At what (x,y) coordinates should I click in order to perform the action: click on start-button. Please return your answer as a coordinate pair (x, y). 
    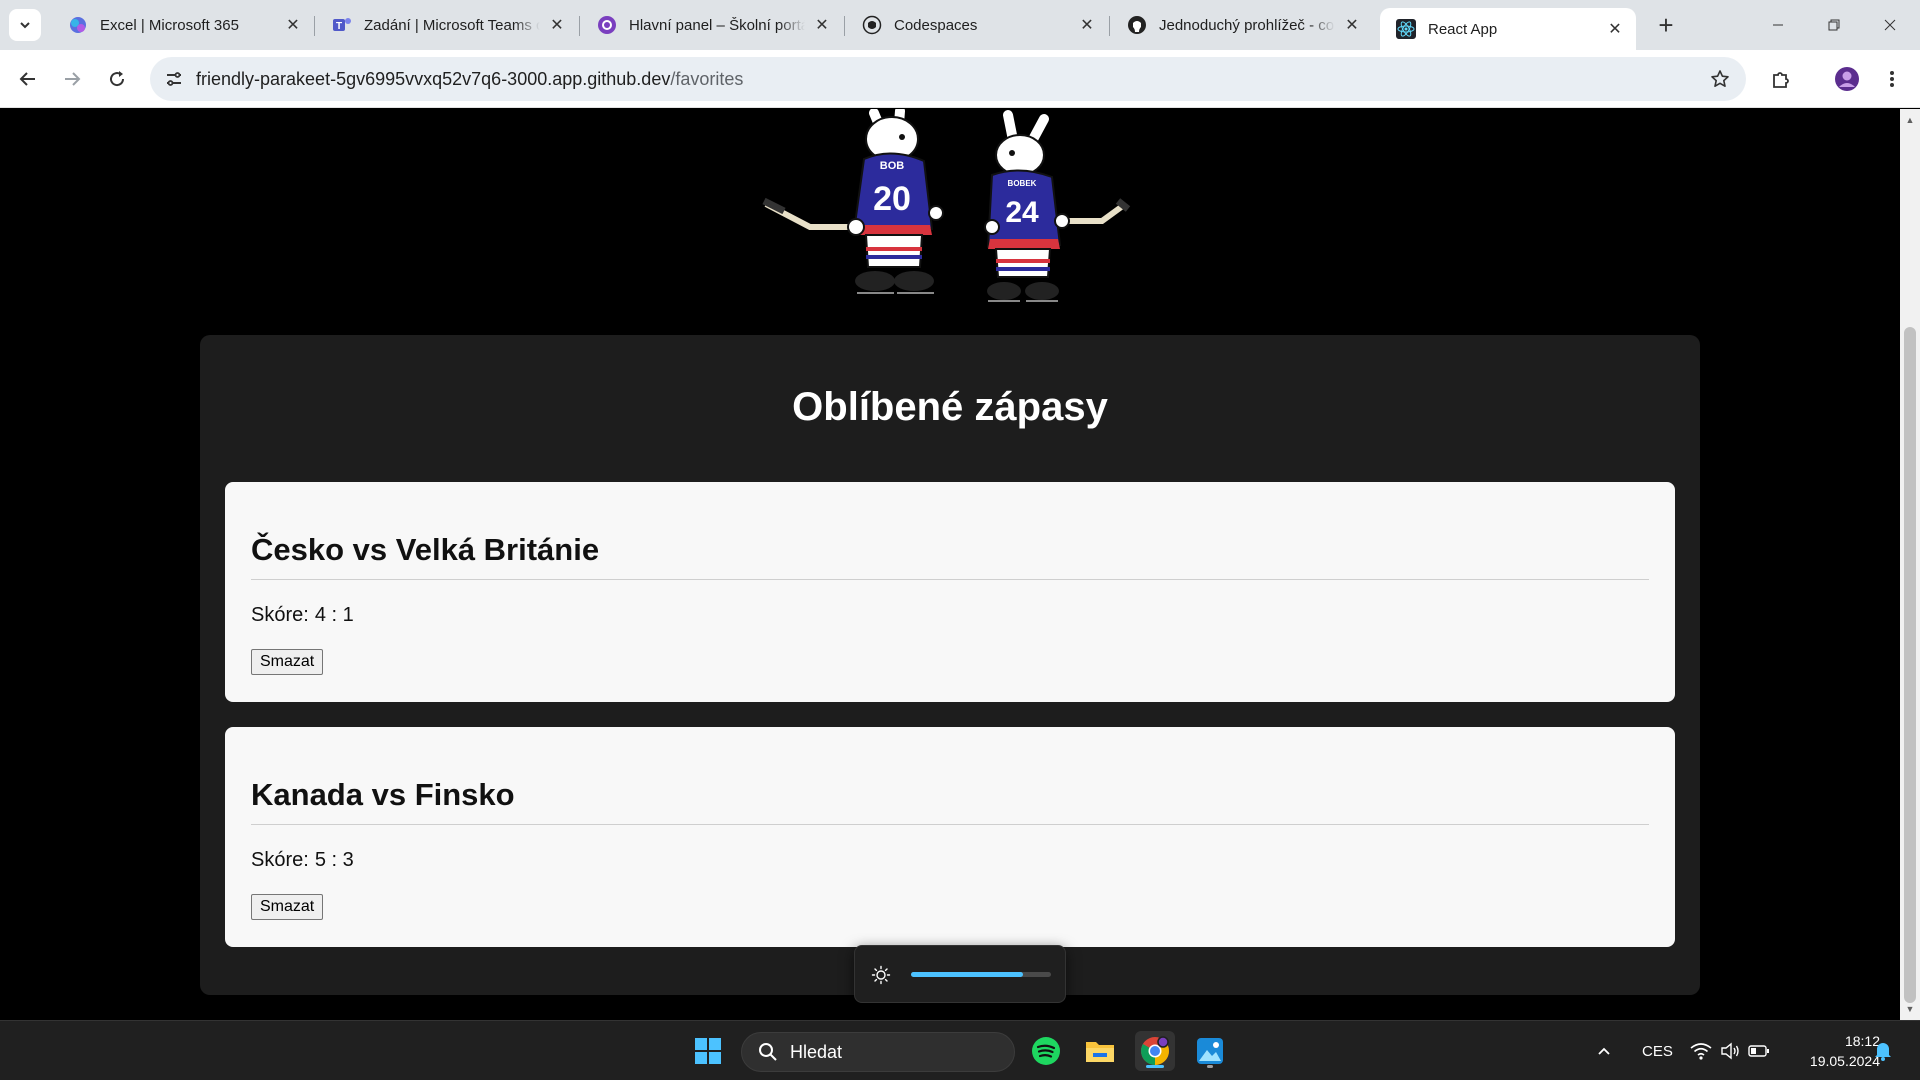
    Looking at the image, I should click on (708, 1051).